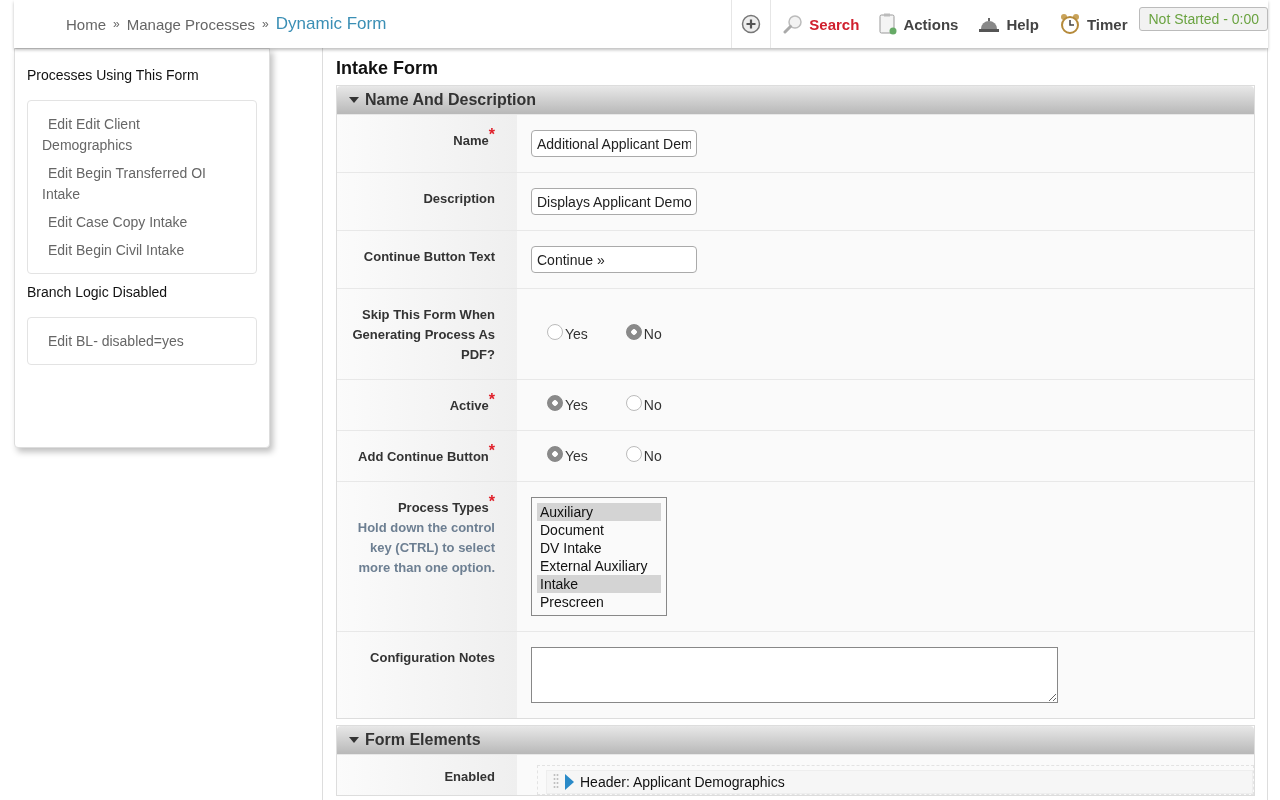 This screenshot has height=800, width=1280. Describe the element at coordinates (469, 777) in the screenshot. I see `field-label: Enabled` at that location.